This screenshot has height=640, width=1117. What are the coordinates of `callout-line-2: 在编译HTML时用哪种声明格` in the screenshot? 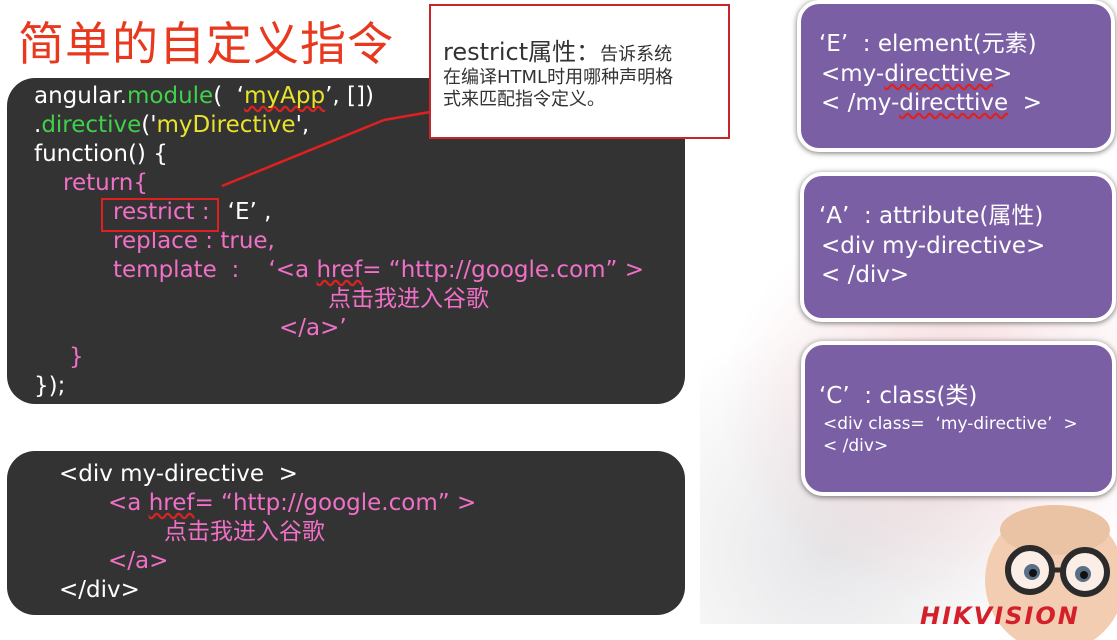 It's located at (558, 77).